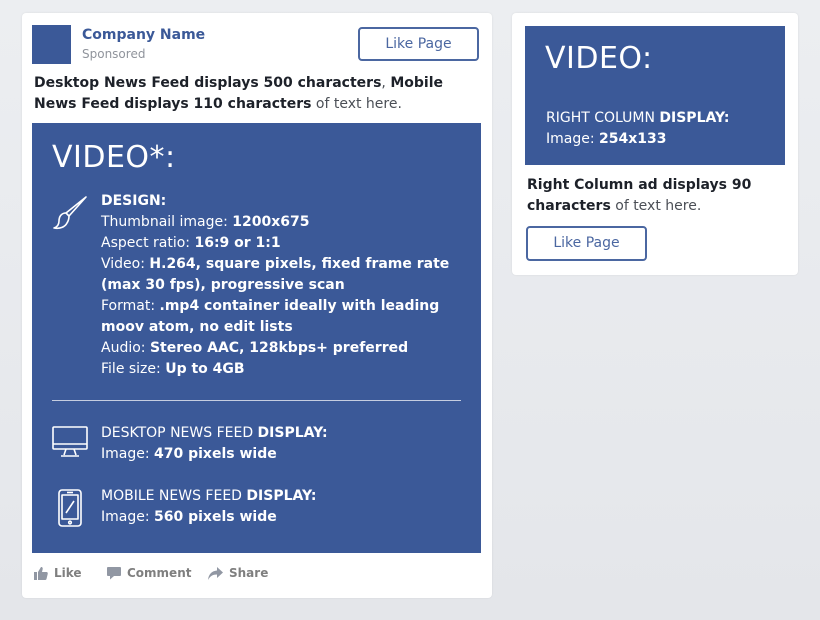  Describe the element at coordinates (418, 44) in the screenshot. I see `like-page-button: Like Page` at that location.